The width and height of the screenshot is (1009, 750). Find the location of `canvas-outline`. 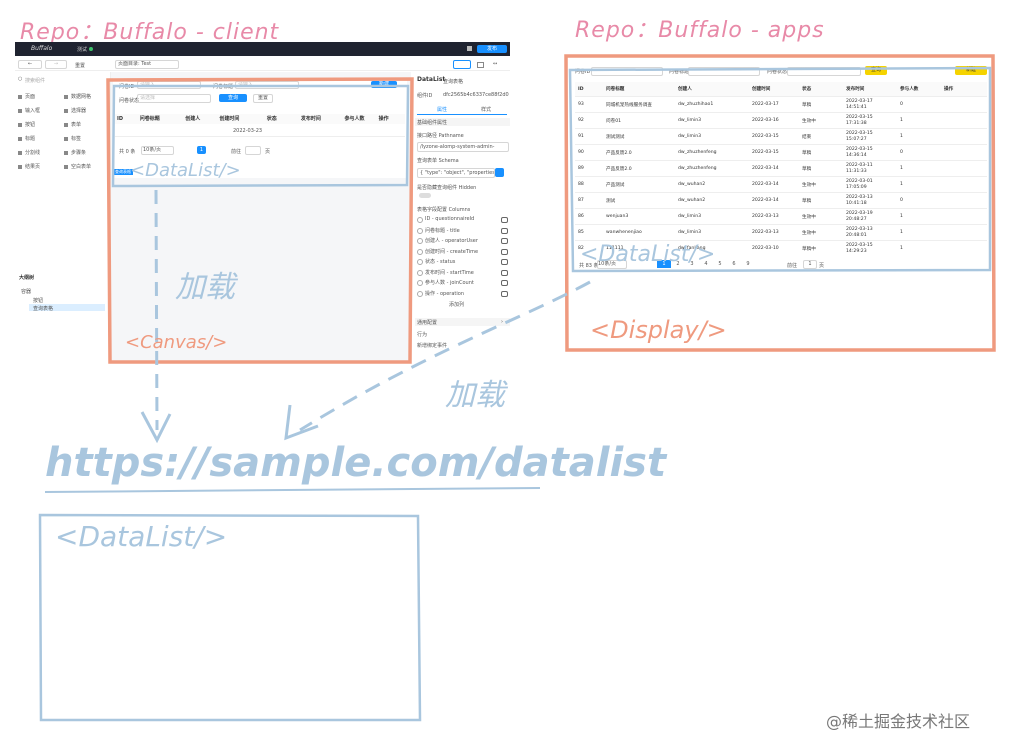

canvas-outline is located at coordinates (260, 220).